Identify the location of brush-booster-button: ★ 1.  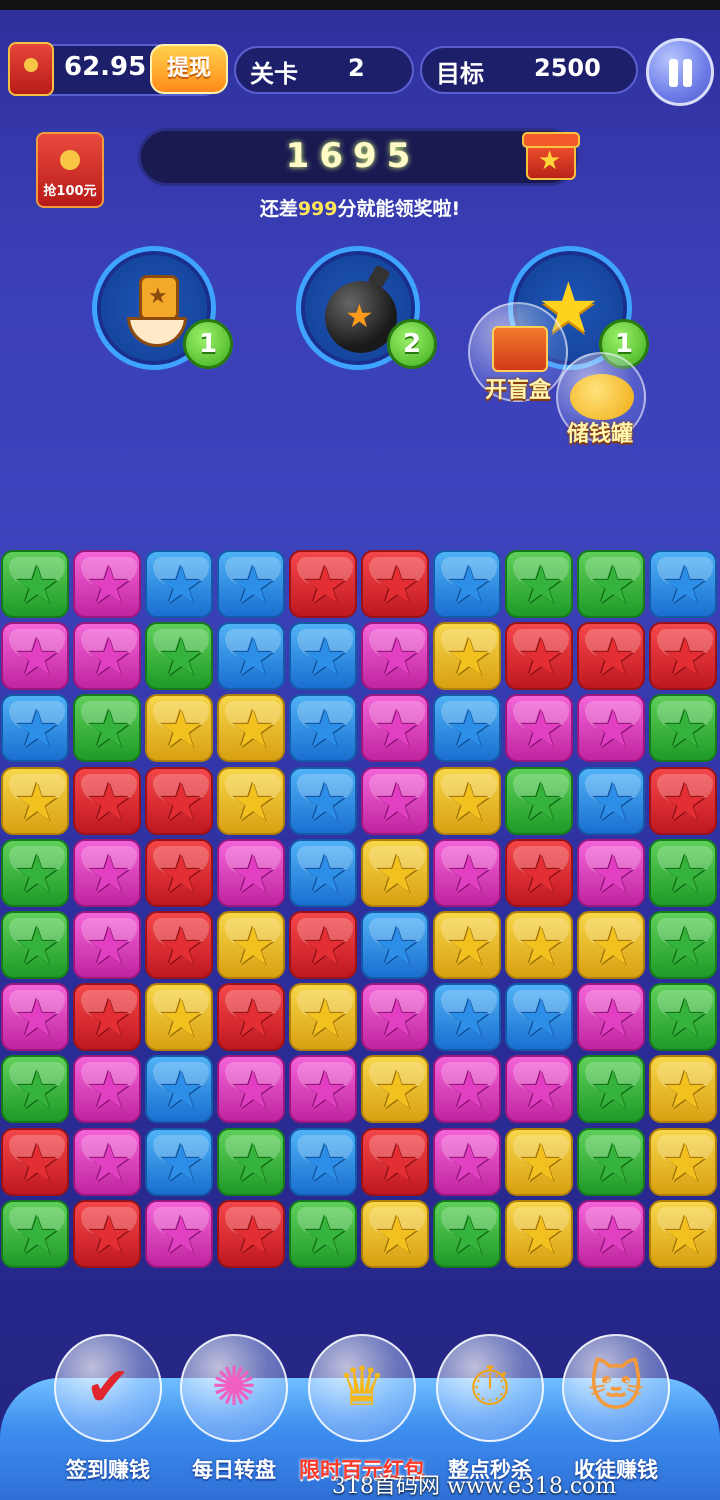
(162, 308).